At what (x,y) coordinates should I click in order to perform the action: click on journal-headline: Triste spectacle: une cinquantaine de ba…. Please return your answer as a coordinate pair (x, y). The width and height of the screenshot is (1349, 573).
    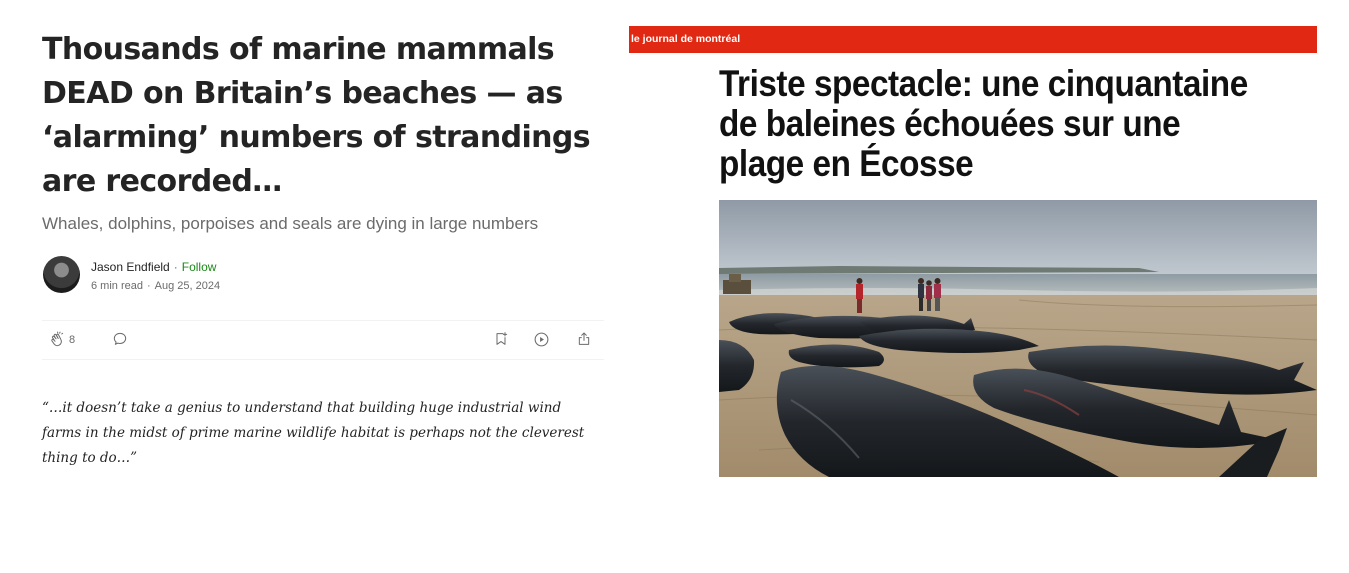
    Looking at the image, I should click on (983, 123).